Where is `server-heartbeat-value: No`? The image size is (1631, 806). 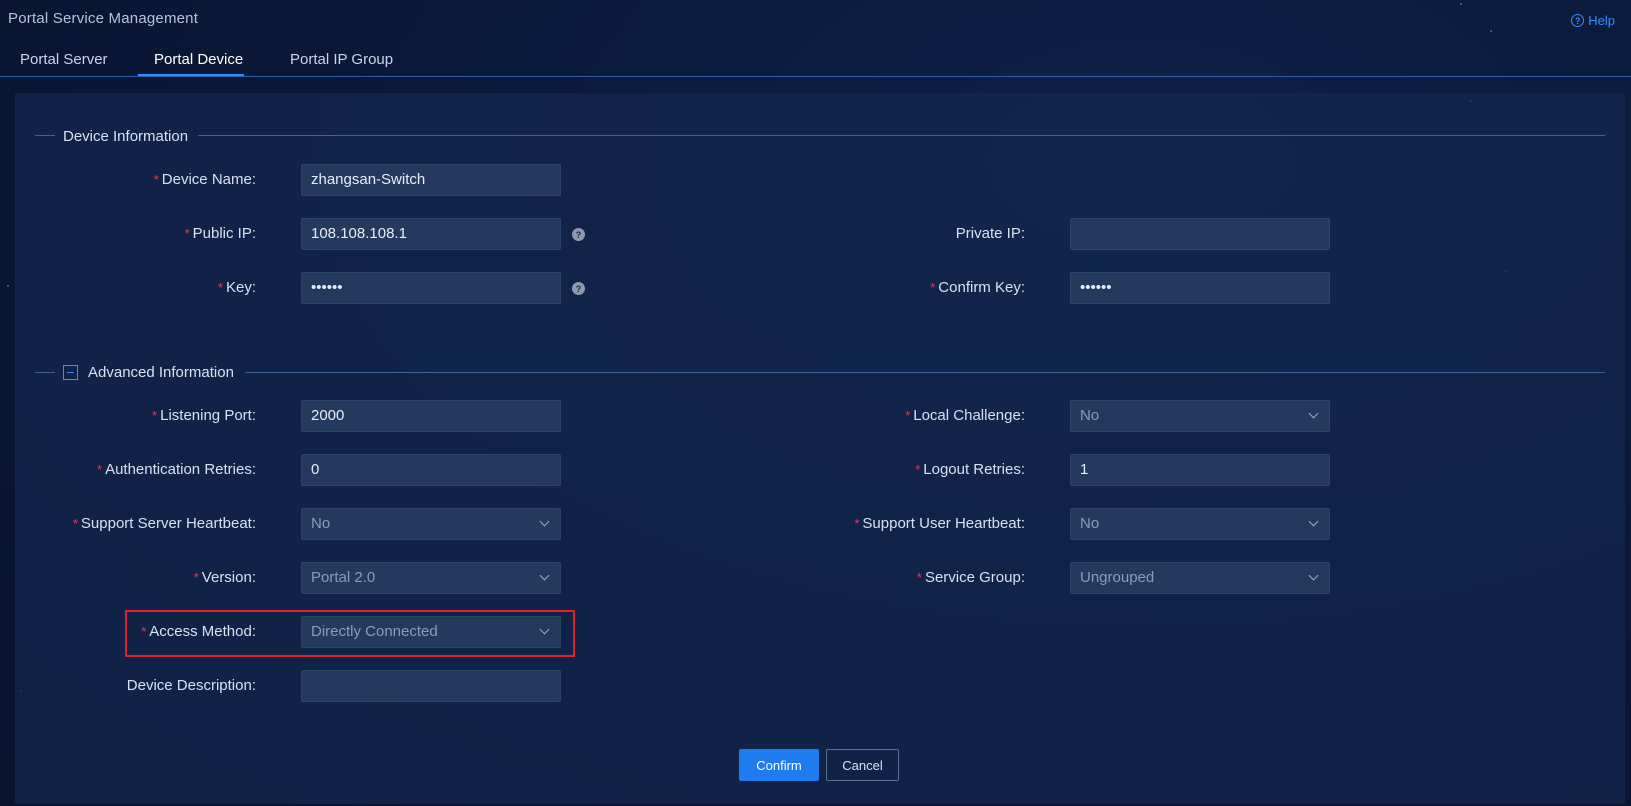 server-heartbeat-value: No is located at coordinates (321, 523).